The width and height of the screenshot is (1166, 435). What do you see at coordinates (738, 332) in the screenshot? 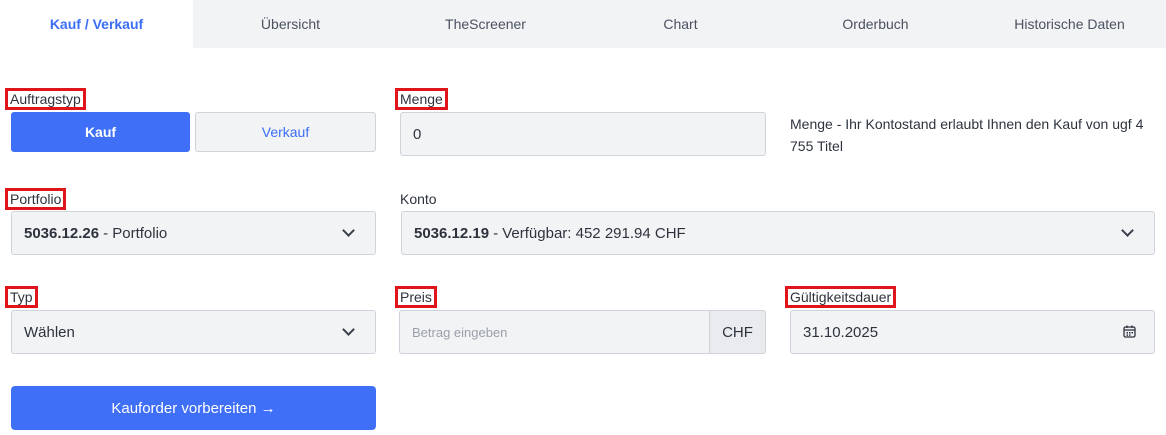
I see `price-currency: CHF` at bounding box center [738, 332].